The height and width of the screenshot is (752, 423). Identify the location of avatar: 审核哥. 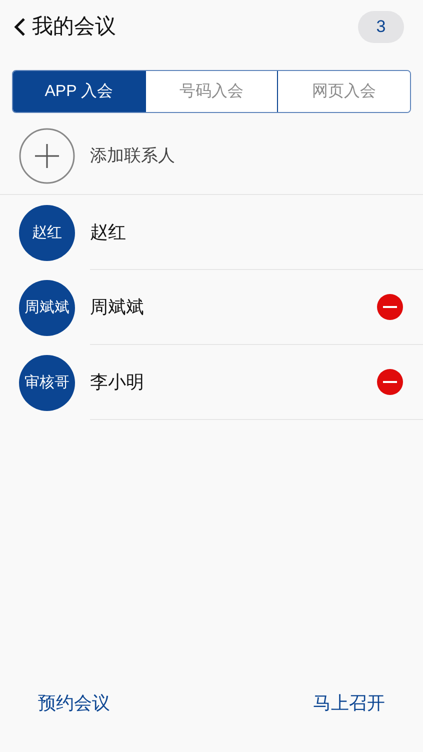
(47, 382).